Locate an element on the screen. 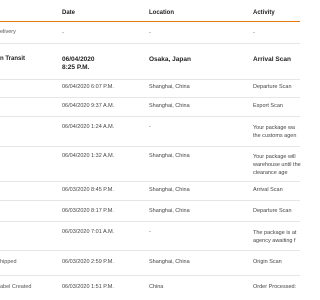 This screenshot has width=320, height=300. row-4-date: 06/04/2020 1:24 A.M. is located at coordinates (88, 127).